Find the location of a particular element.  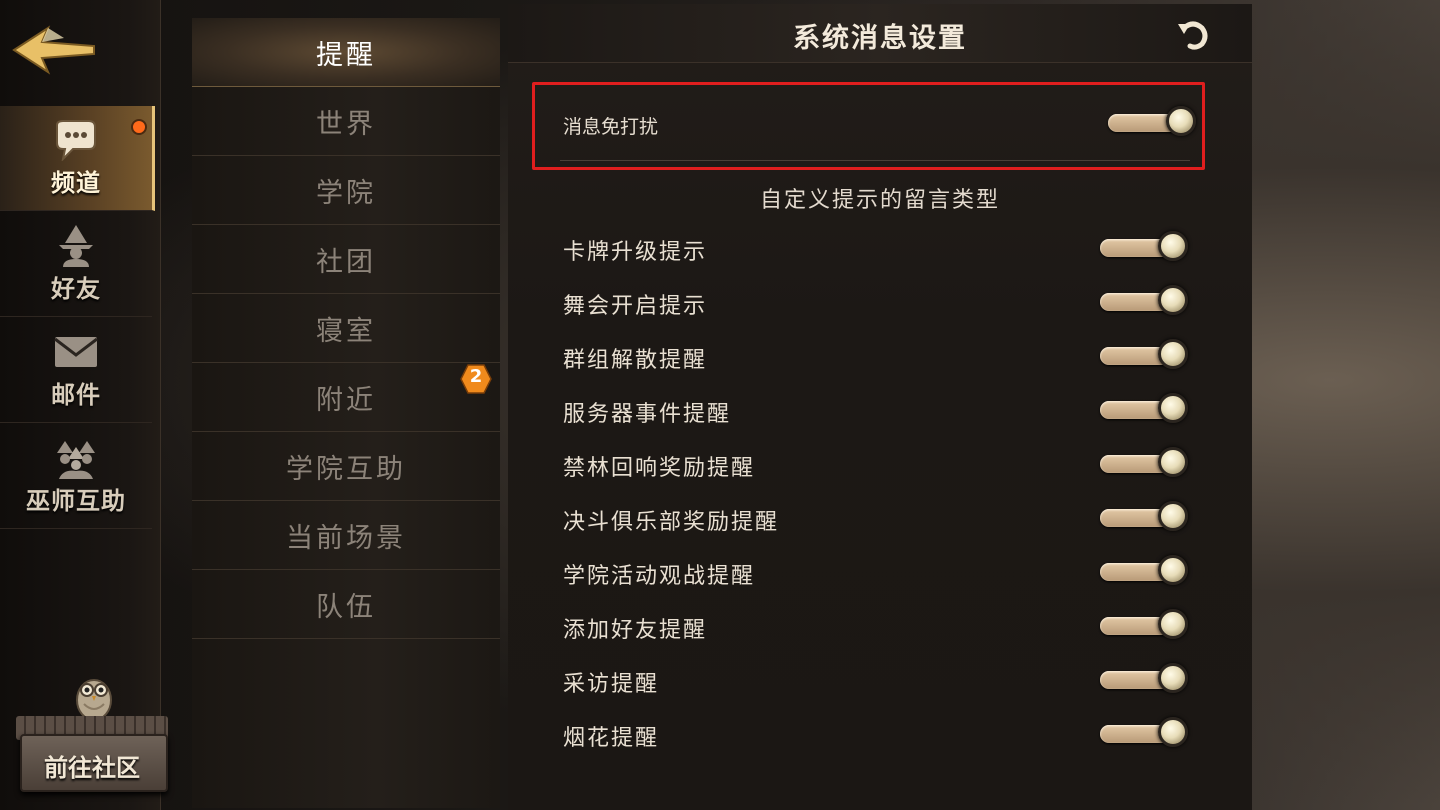

tab-label: 学院互助 is located at coordinates (346, 469).